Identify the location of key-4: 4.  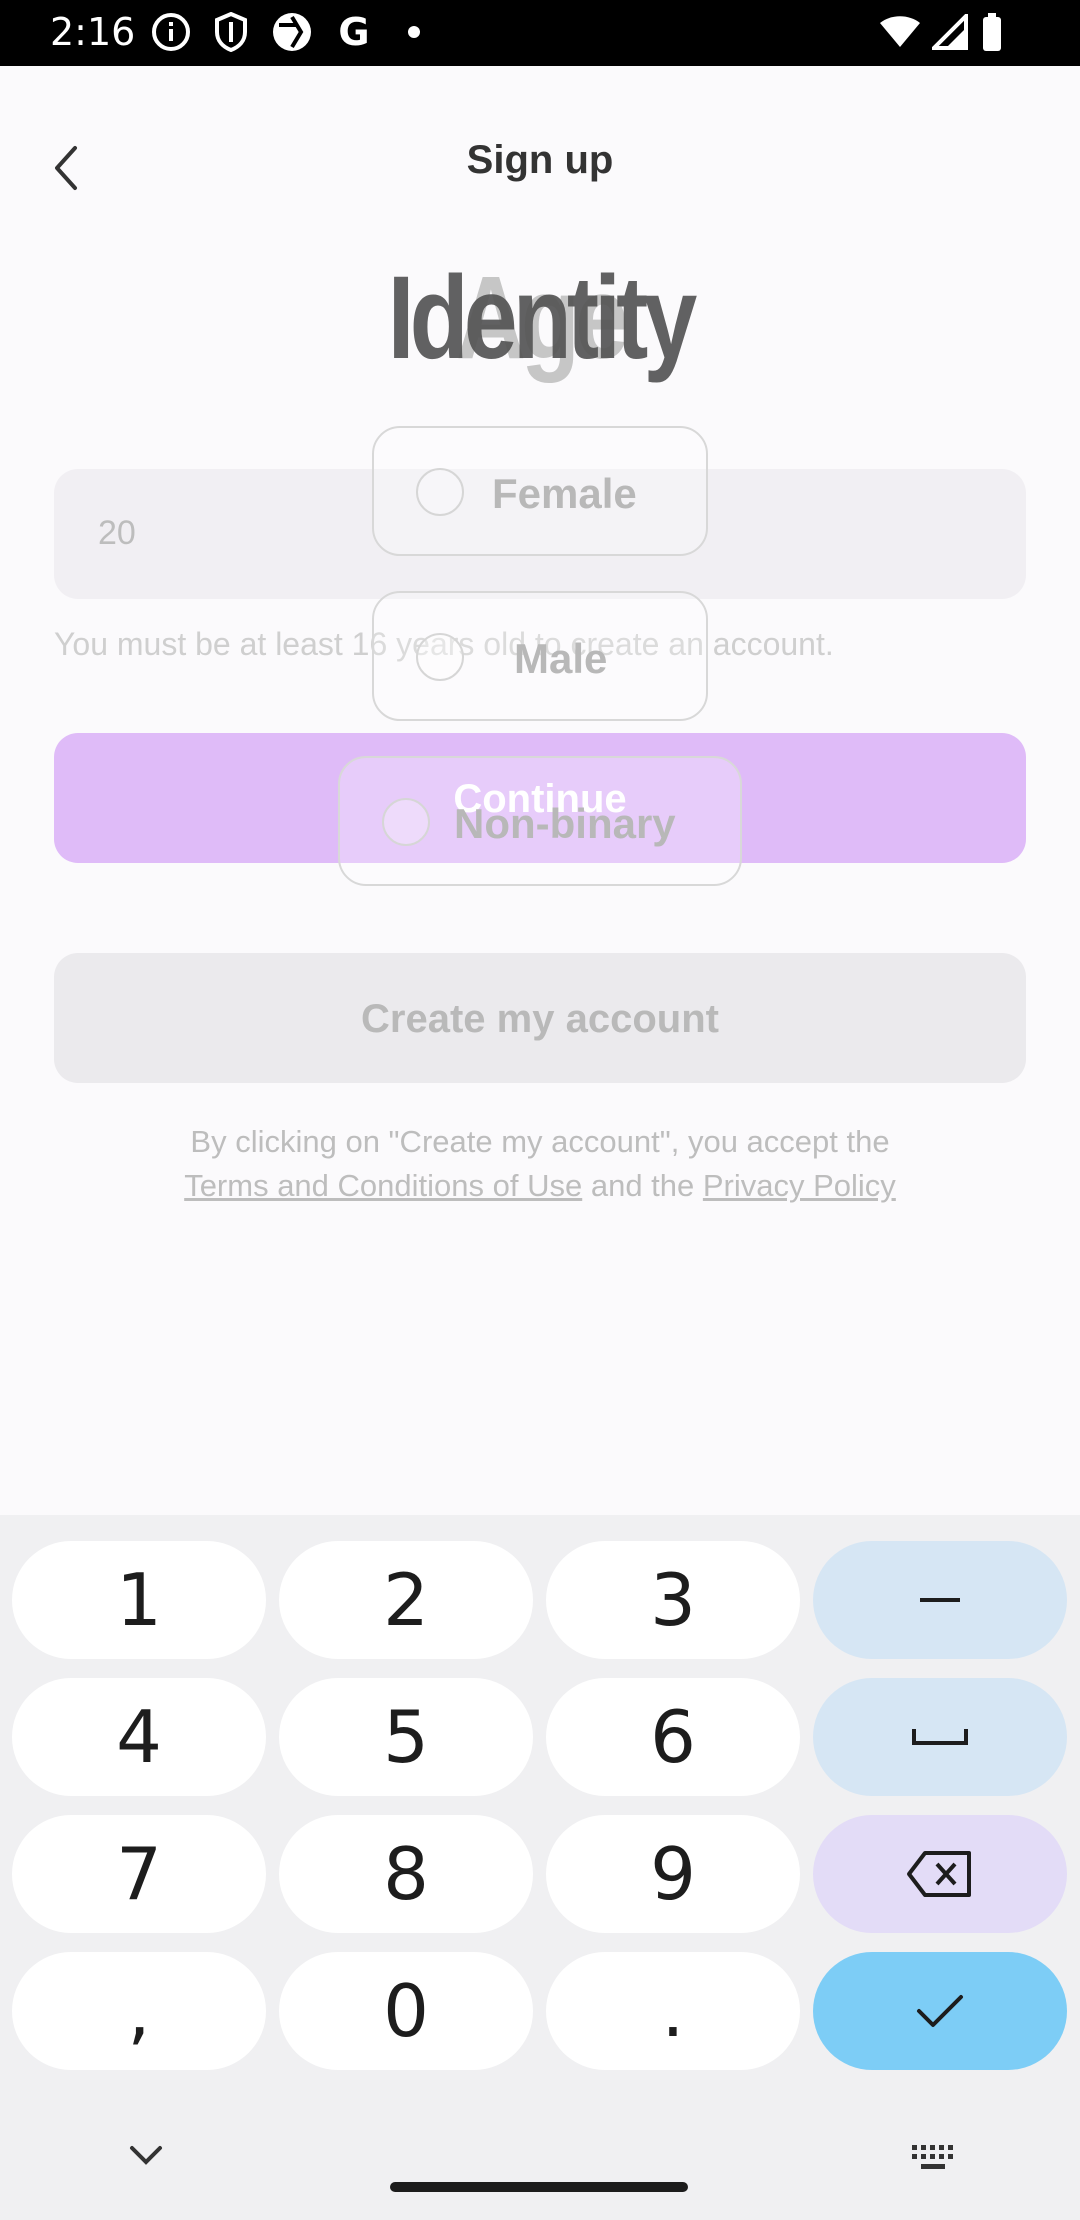
(139, 1737).